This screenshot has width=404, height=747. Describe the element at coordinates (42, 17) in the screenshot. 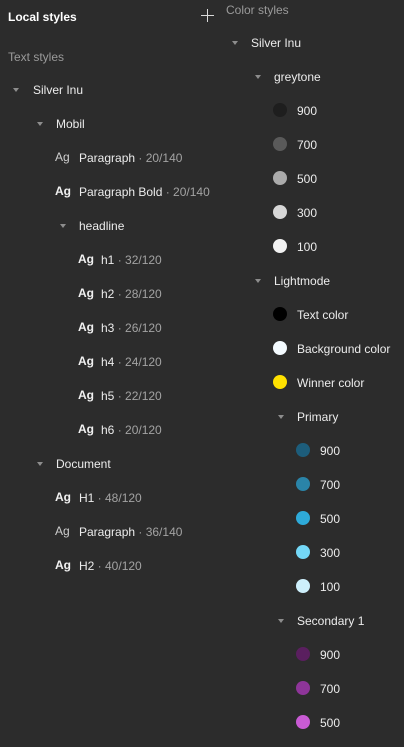

I see `panel-title: Local styles` at that location.